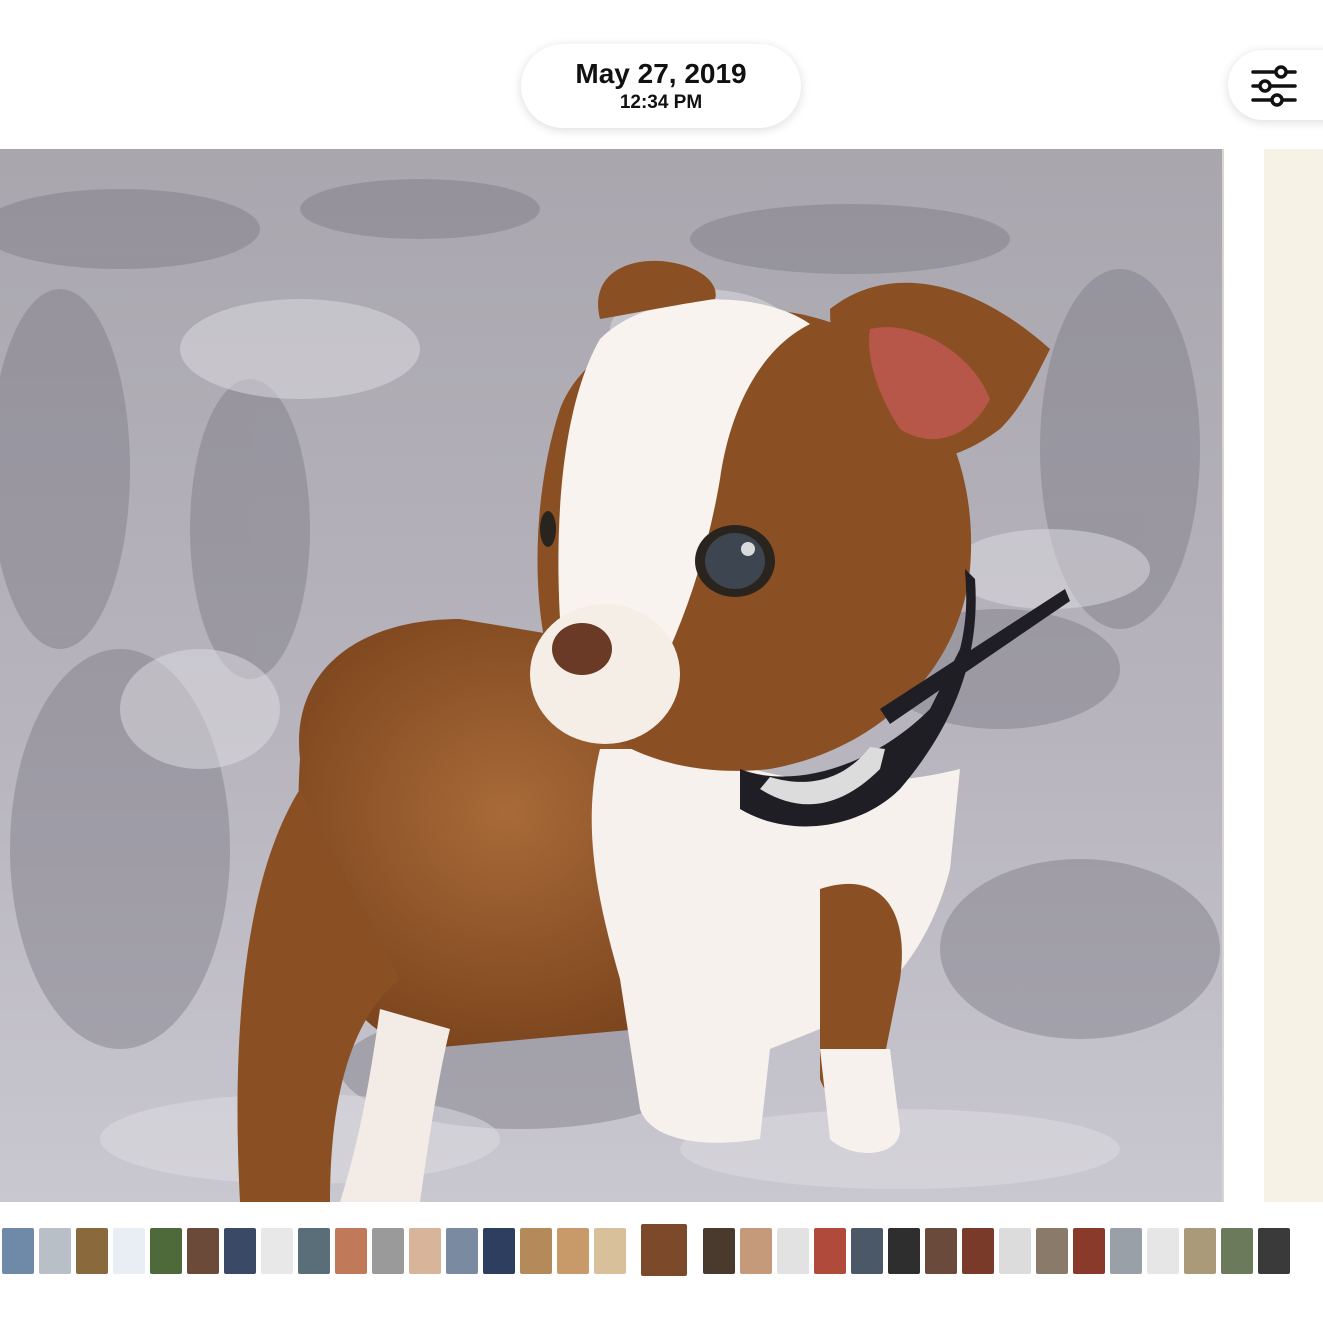 The height and width of the screenshot is (1323, 1323). What do you see at coordinates (1223, 675) in the screenshot?
I see `photo-edge` at bounding box center [1223, 675].